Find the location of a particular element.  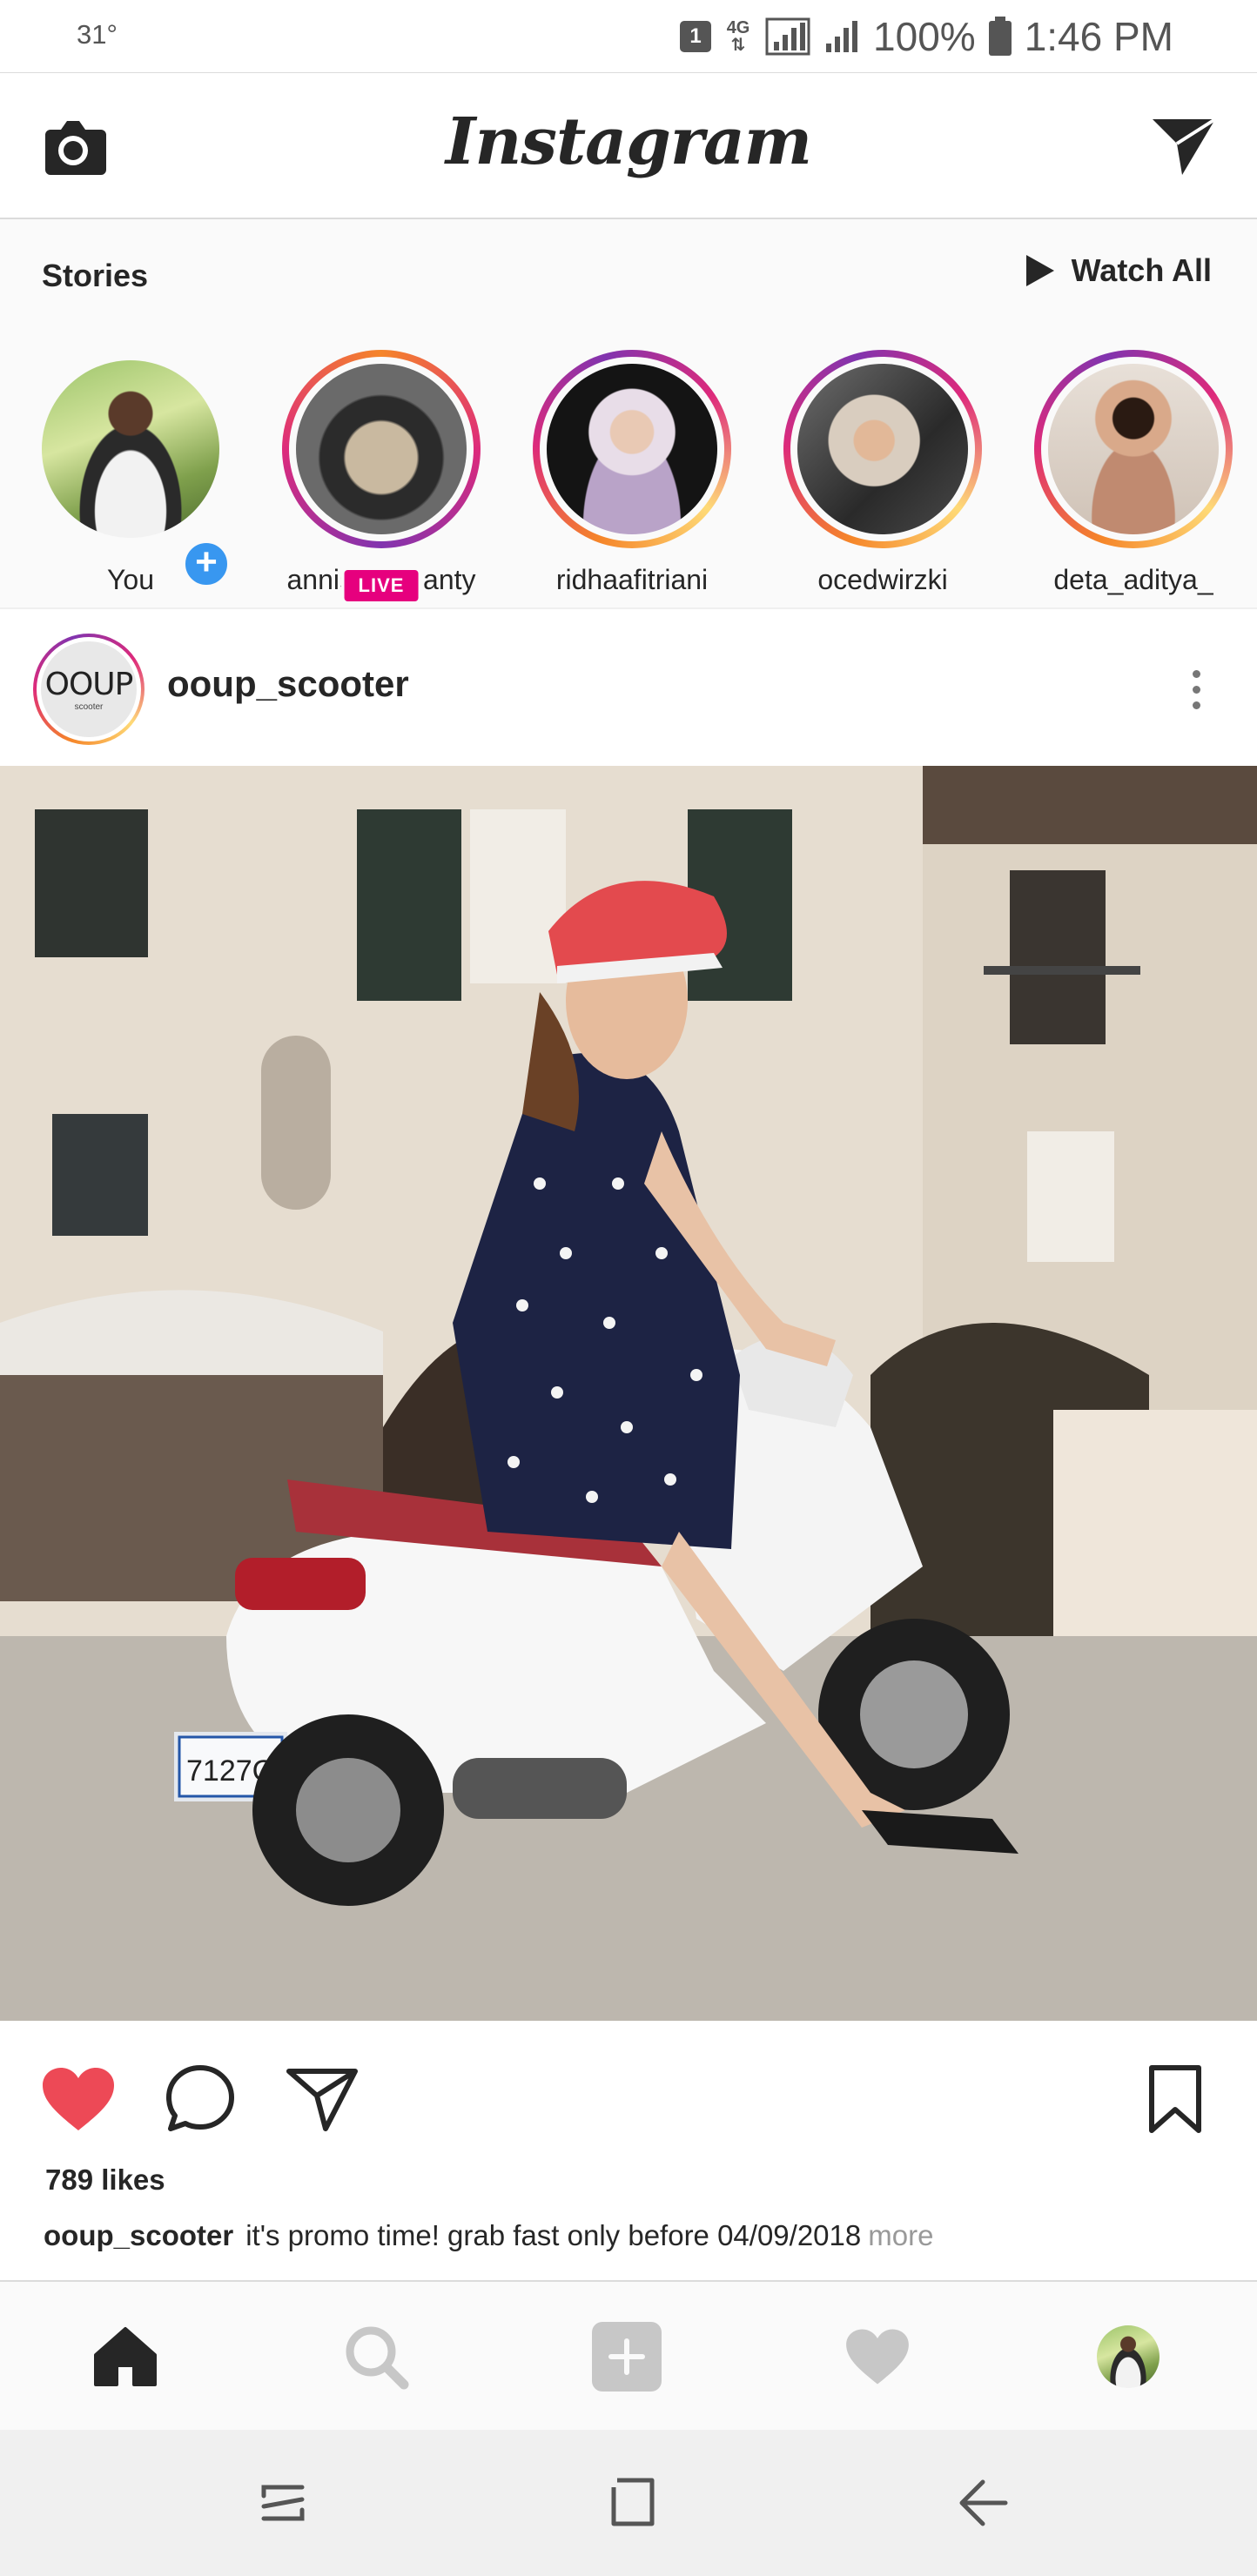

story-item-live: LIVE annisaprimanty is located at coordinates (381, 478).